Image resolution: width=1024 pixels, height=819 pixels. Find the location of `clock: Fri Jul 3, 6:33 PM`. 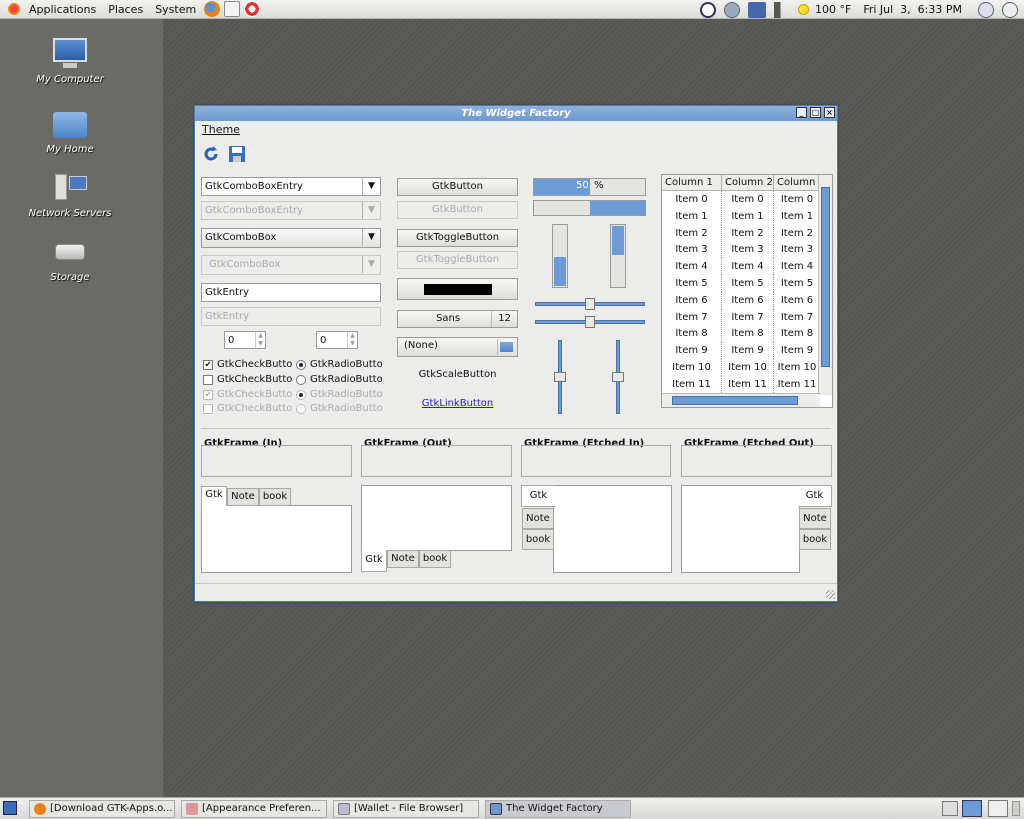

clock: Fri Jul 3, 6:33 PM is located at coordinates (912, 9).